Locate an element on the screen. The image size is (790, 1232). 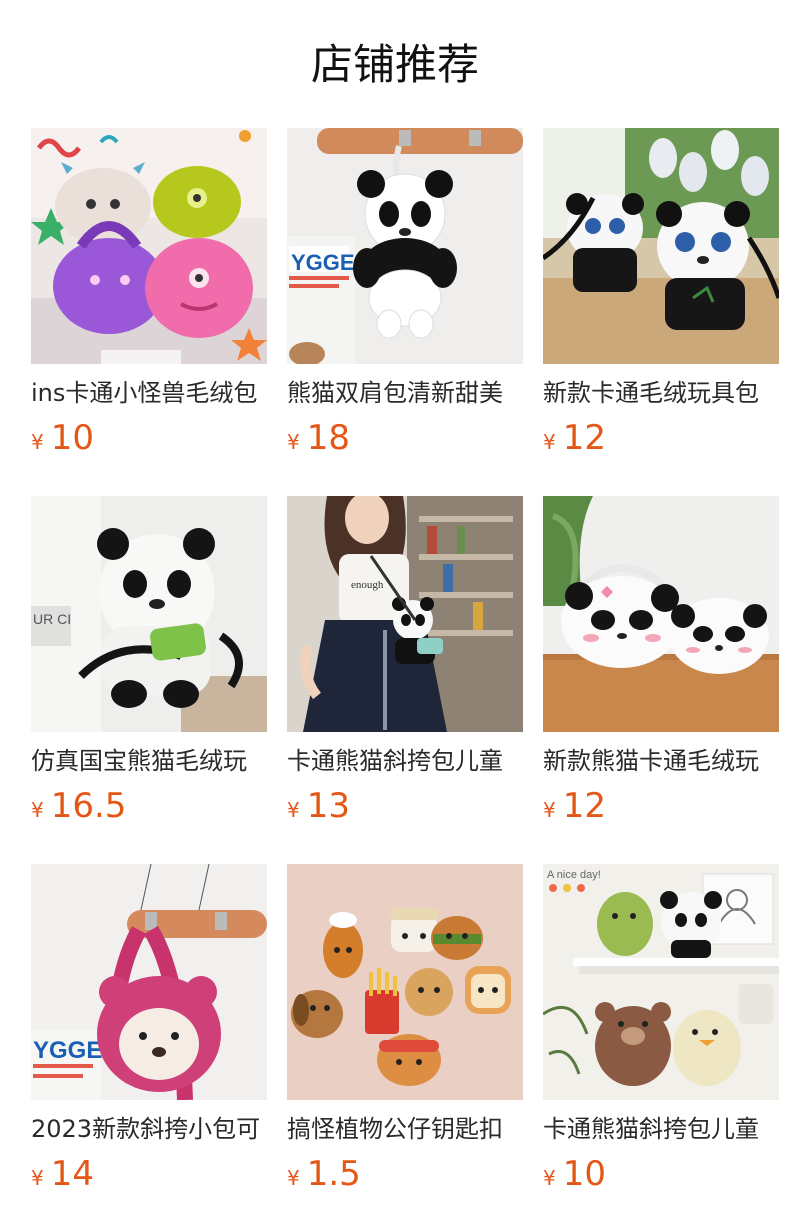
product-name: 熊猫双肩包清新甜美 is located at coordinates (405, 393).